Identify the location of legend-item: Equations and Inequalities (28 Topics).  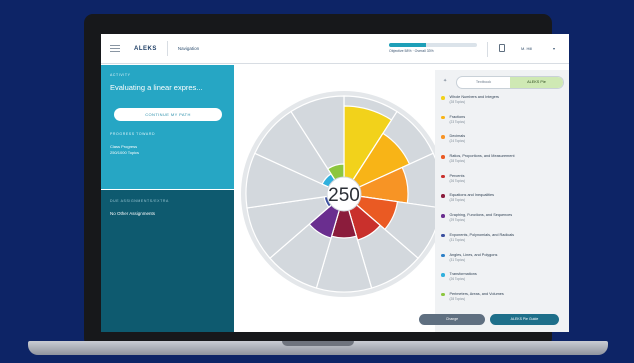
(503, 203).